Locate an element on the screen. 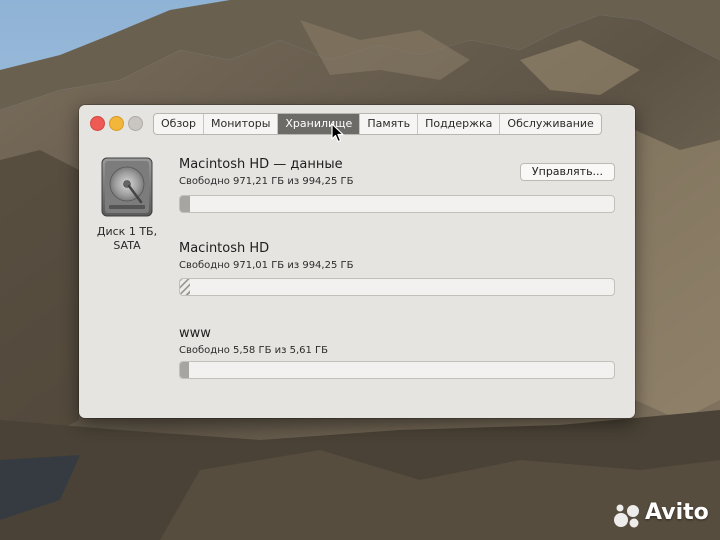  close-window-button is located at coordinates (97, 123).